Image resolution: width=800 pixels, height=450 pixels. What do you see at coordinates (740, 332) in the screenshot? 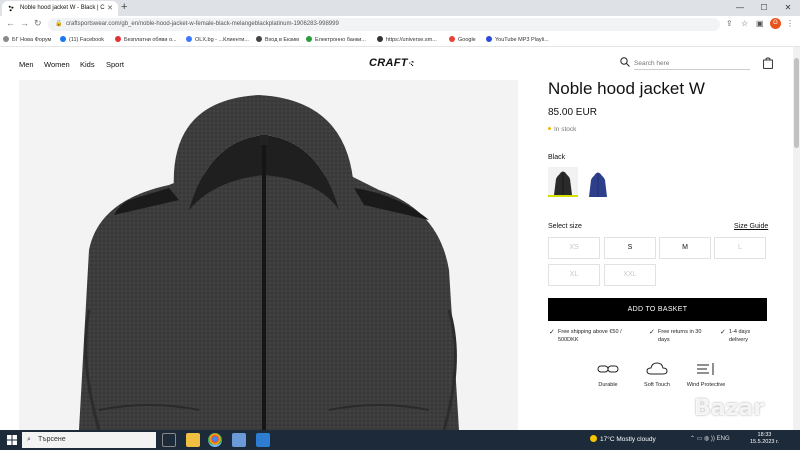
I see `usp-line: 1-4 days` at bounding box center [740, 332].